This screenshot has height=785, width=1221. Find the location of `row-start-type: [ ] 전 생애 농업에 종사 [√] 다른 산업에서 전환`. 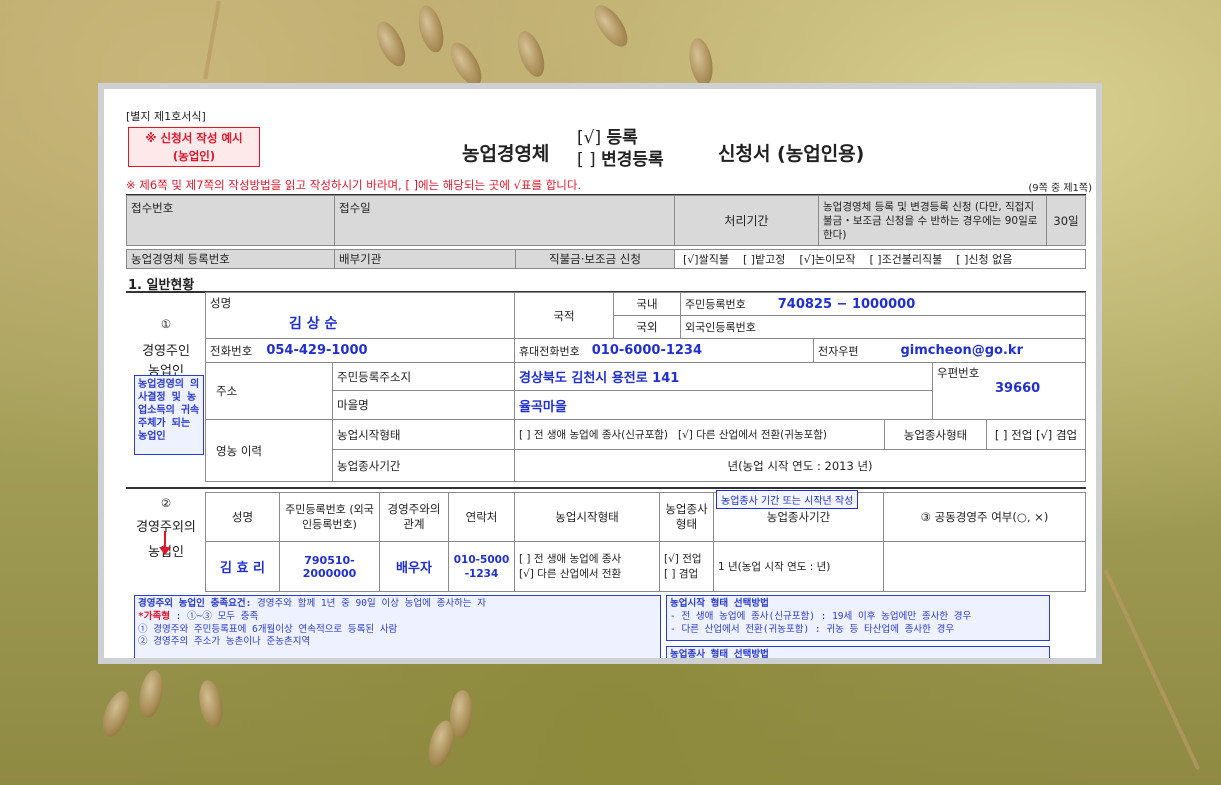

row-start-type: [ ] 전 생애 농업에 종사 [√] 다른 산업에서 전환 is located at coordinates (587, 566).